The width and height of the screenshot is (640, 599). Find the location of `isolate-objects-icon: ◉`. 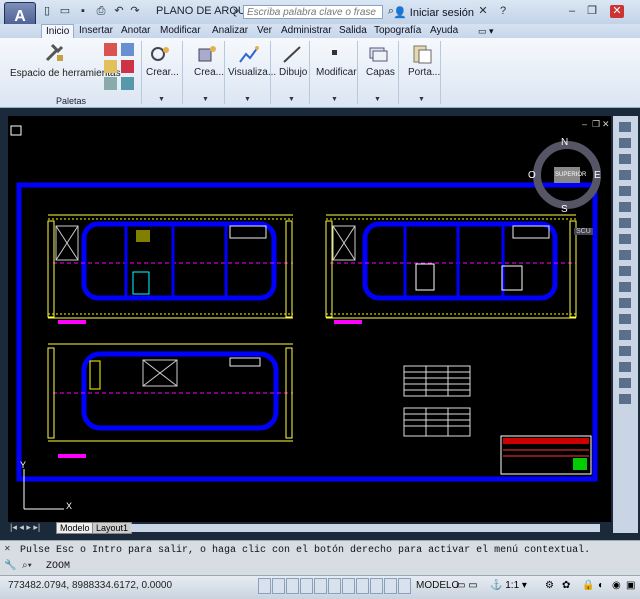

isolate-objects-icon: ◉ is located at coordinates (616, 585).